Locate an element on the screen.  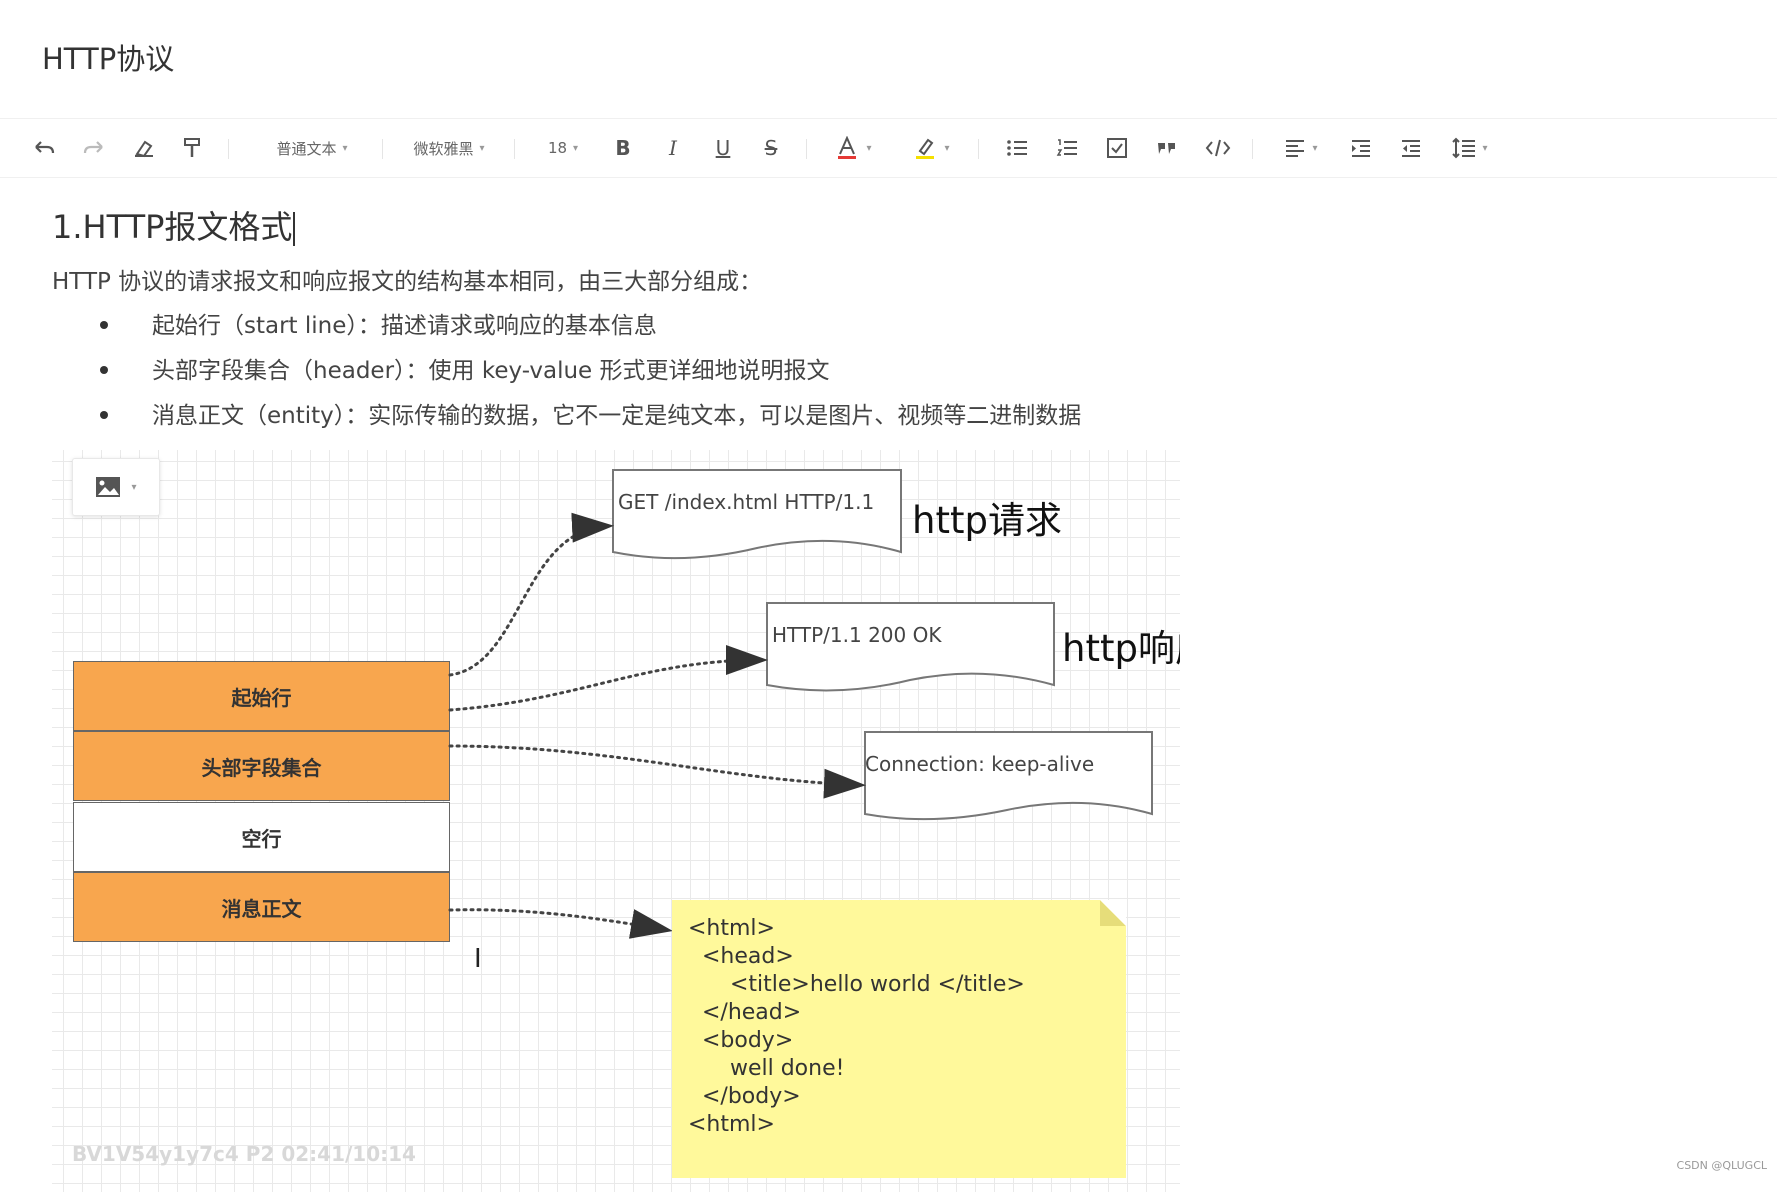
section-heading-text: 1.HTTP报文格式 is located at coordinates (172, 227).